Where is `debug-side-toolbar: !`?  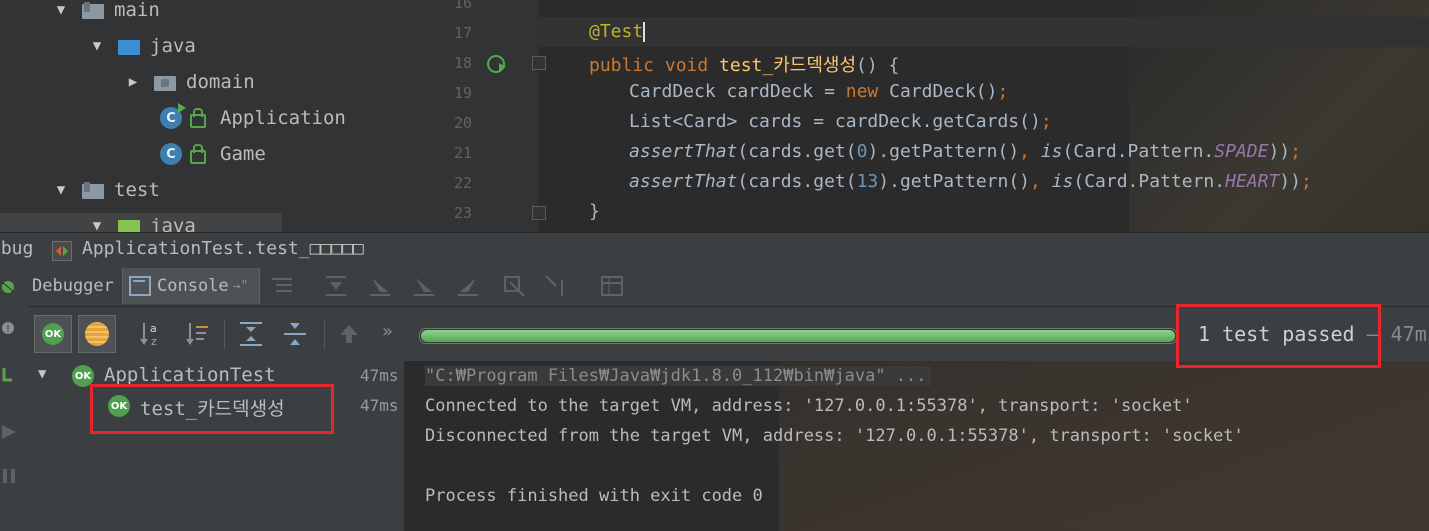 debug-side-toolbar: ! is located at coordinates (14, 398).